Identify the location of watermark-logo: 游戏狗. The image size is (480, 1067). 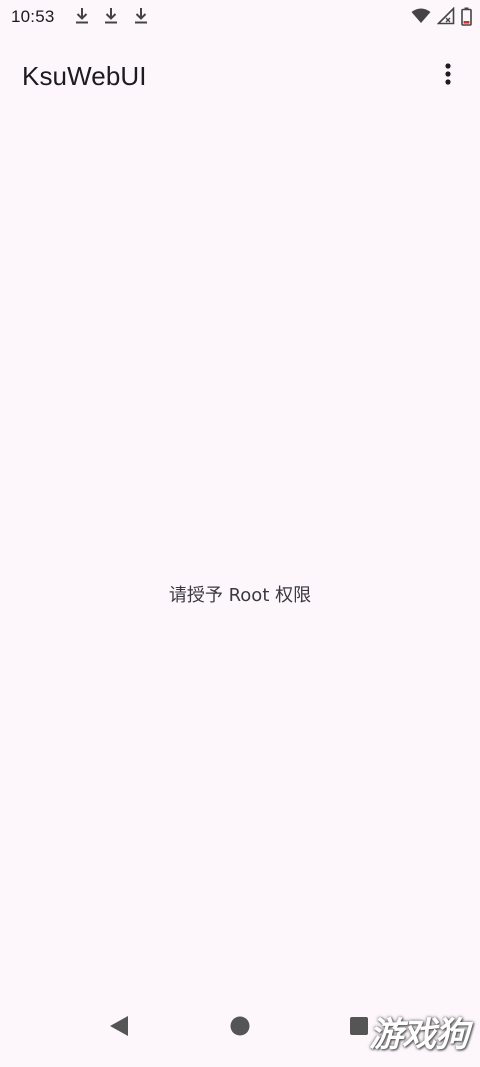
(419, 1035).